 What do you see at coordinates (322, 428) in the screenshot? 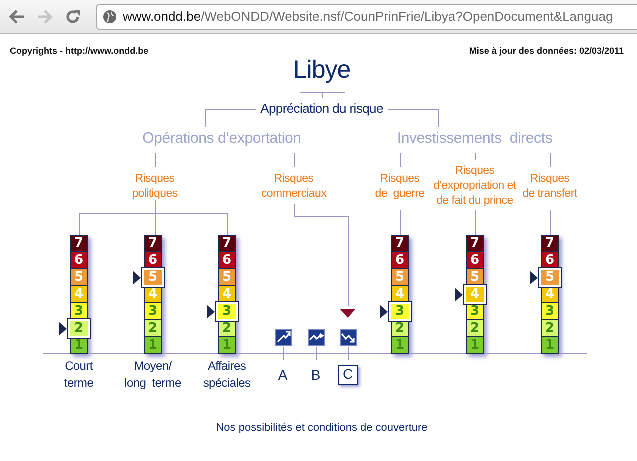
I see `coverage-link: Nos possibilités et conditions de couverture` at bounding box center [322, 428].